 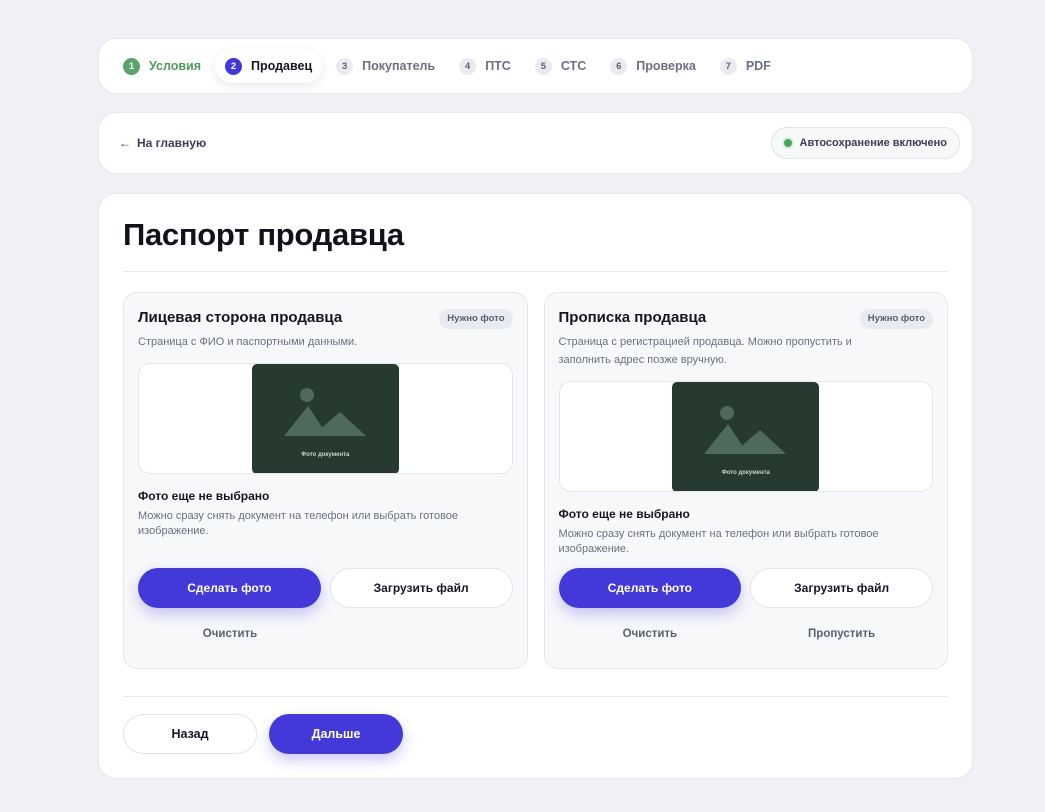 I want to click on form-footer: Назад Дальше, so click(x=263, y=734).